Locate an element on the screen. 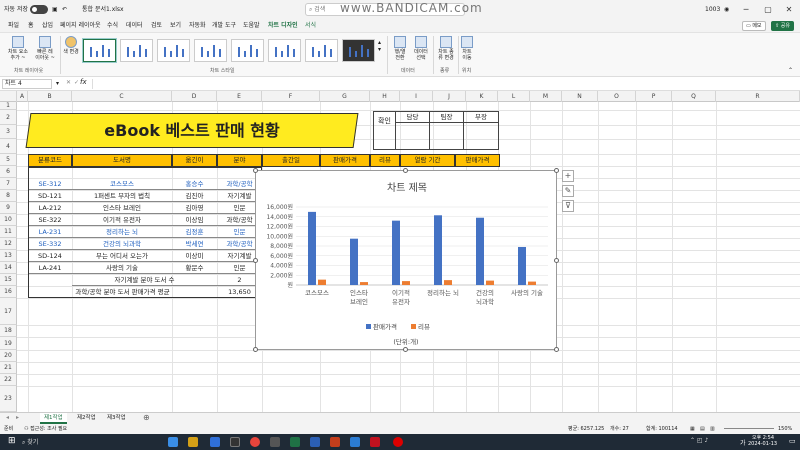 This screenshot has width=800, height=450. menu-page-layout: 페이지 레이아웃 is located at coordinates (80, 26).